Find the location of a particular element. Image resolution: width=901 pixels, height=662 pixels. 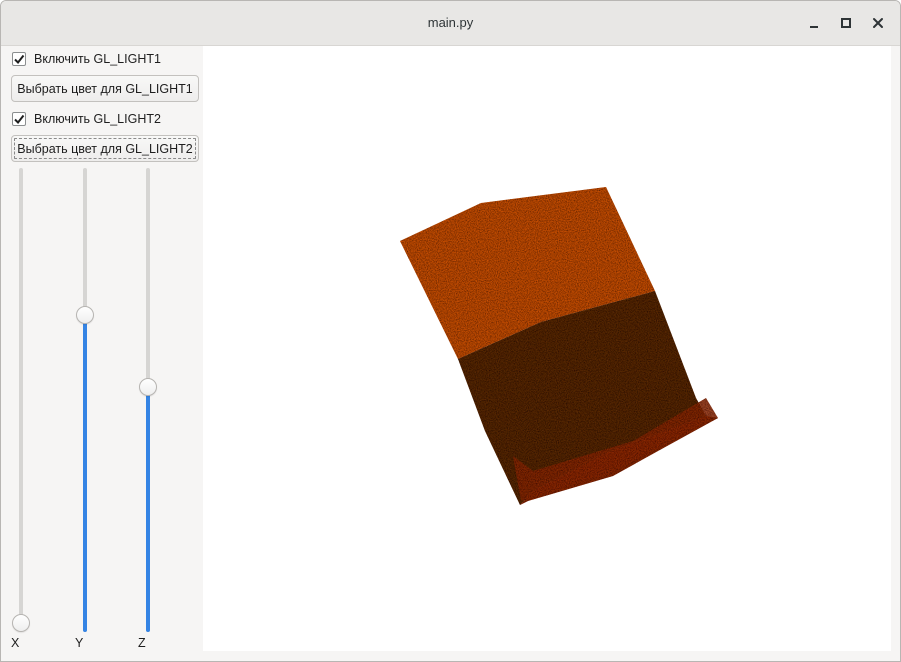

slider-y-track is located at coordinates (85, 400).